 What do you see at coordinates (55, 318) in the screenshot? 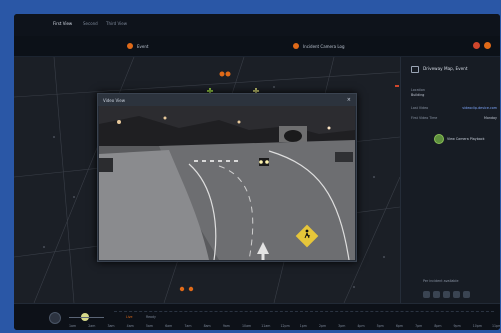
I see `play-icon` at bounding box center [55, 318].